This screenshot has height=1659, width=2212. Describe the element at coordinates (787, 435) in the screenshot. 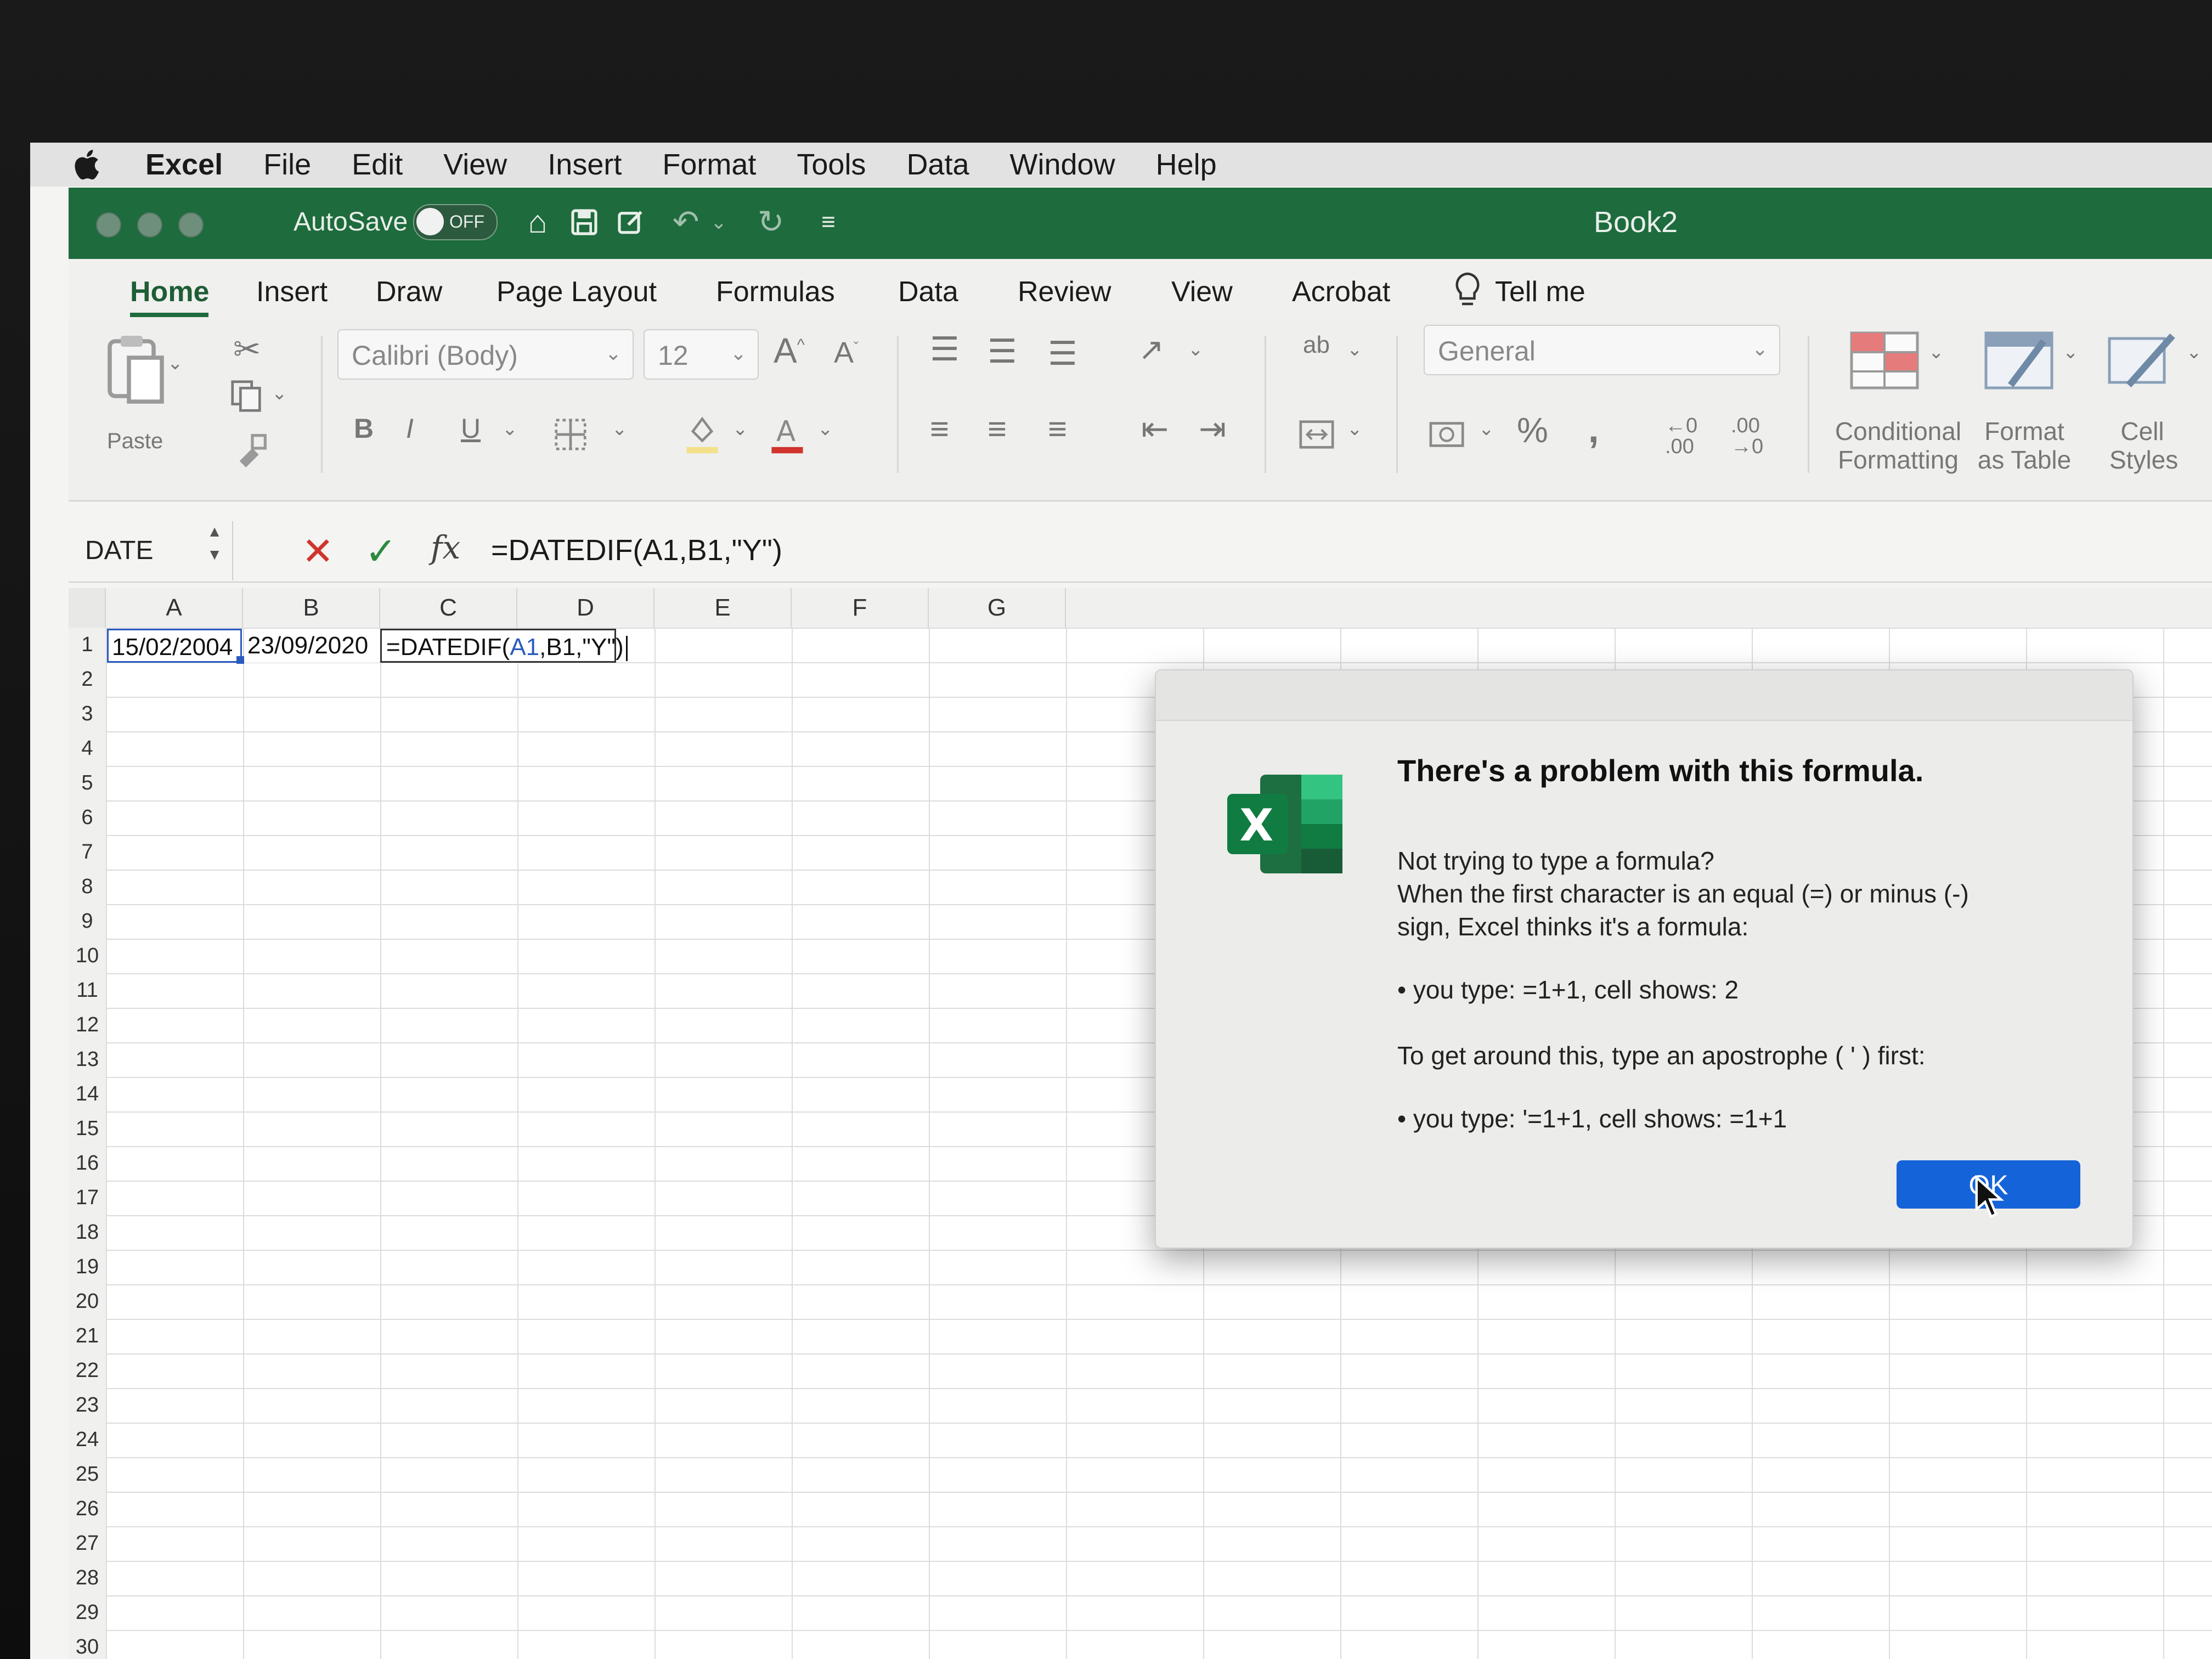

I see `font-color-icon: A` at that location.